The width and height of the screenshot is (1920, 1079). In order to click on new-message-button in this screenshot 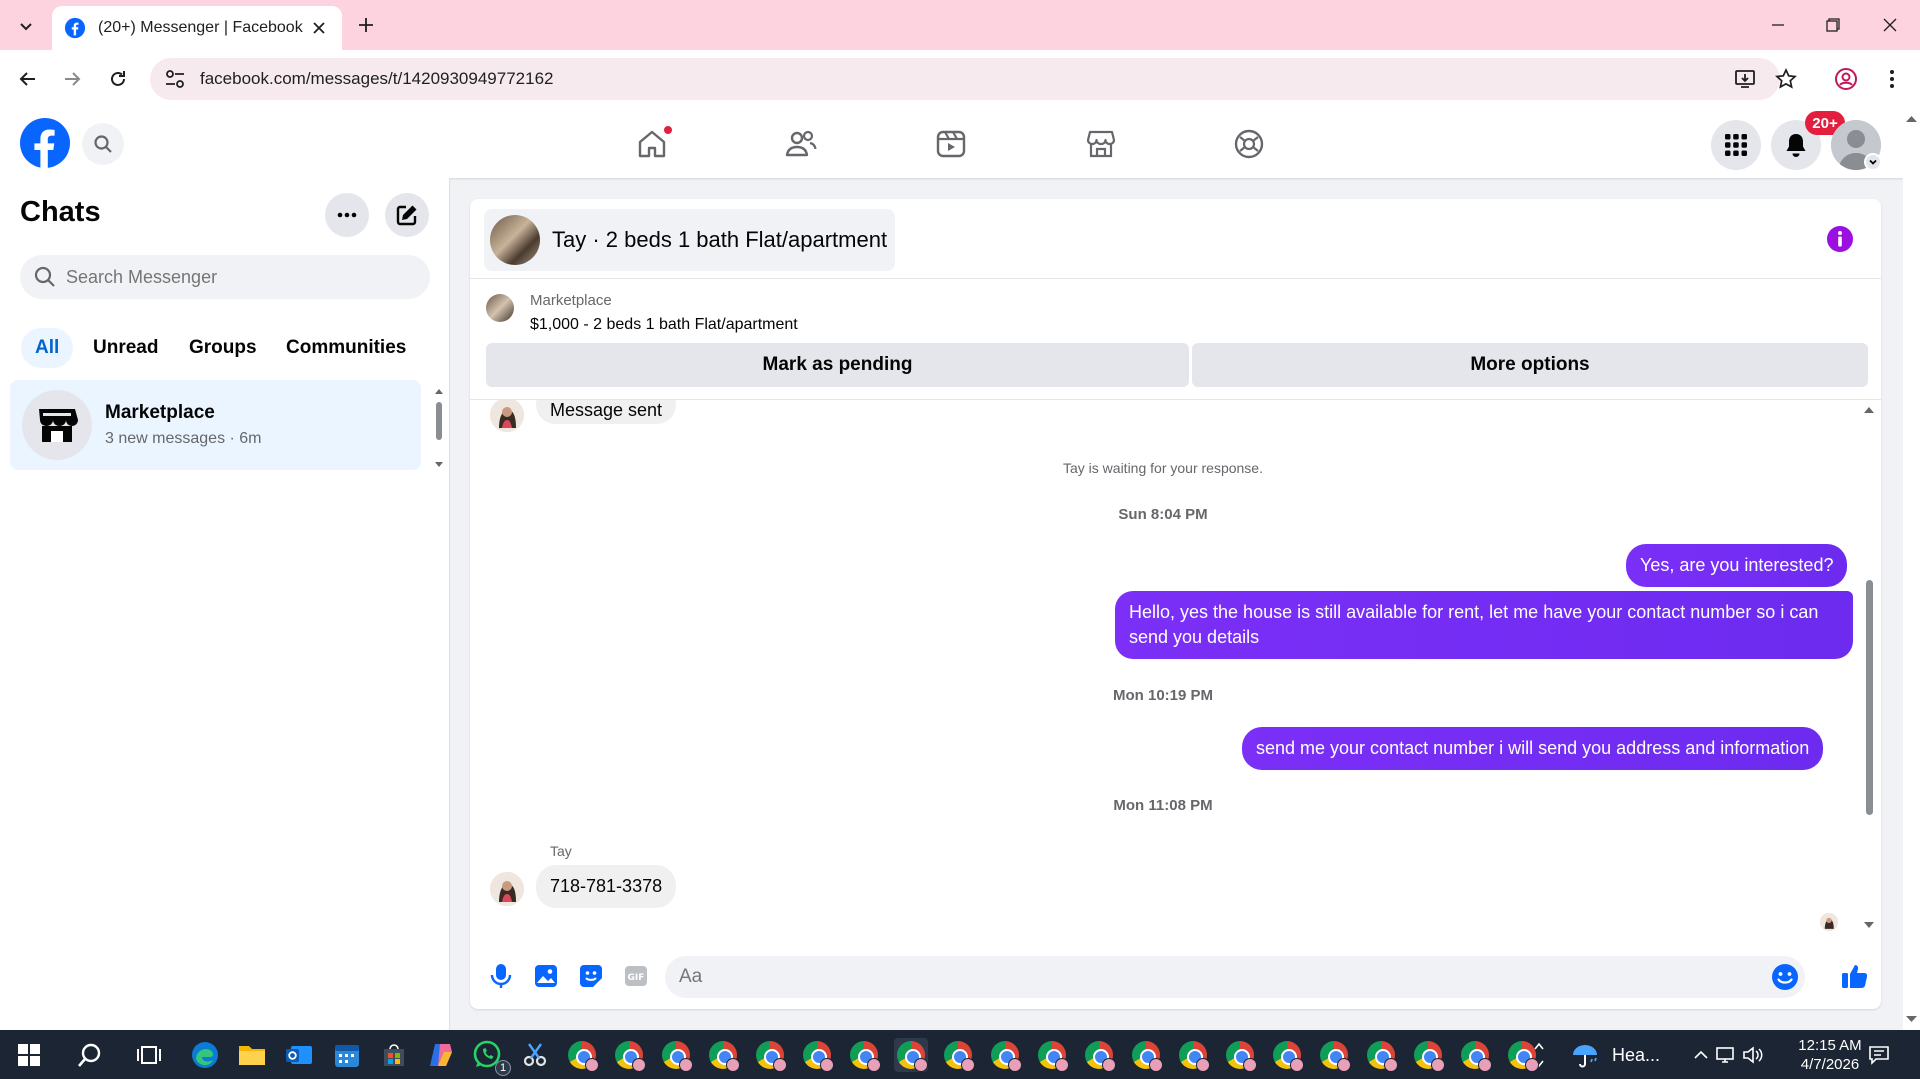, I will do `click(407, 215)`.